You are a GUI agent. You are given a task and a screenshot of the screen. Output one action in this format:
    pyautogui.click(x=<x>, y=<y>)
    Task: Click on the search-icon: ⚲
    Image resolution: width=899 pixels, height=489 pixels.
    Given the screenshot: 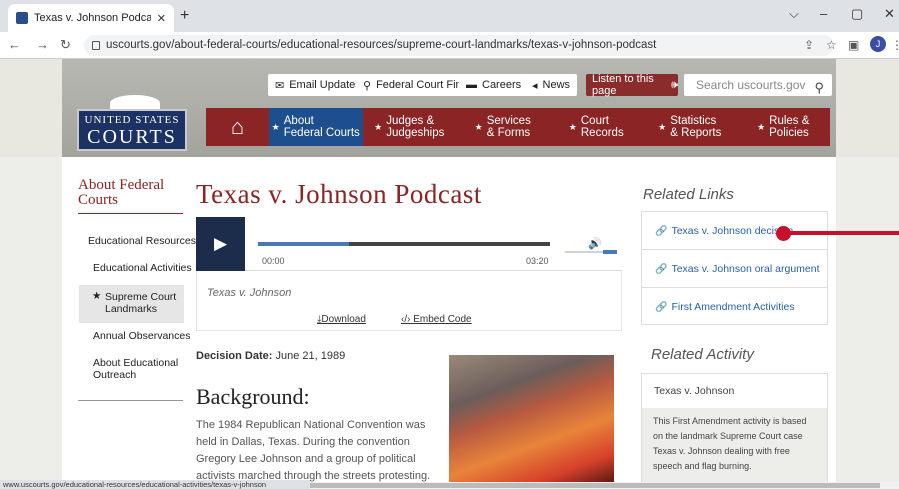 What is the action you would take?
    pyautogui.click(x=819, y=88)
    